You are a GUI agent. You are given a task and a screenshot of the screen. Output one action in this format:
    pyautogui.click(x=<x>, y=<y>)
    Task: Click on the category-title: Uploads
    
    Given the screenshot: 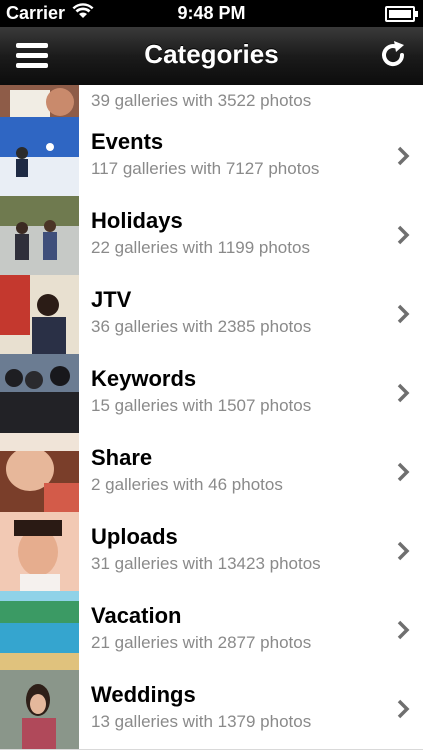 What is the action you would take?
    pyautogui.click(x=134, y=536)
    